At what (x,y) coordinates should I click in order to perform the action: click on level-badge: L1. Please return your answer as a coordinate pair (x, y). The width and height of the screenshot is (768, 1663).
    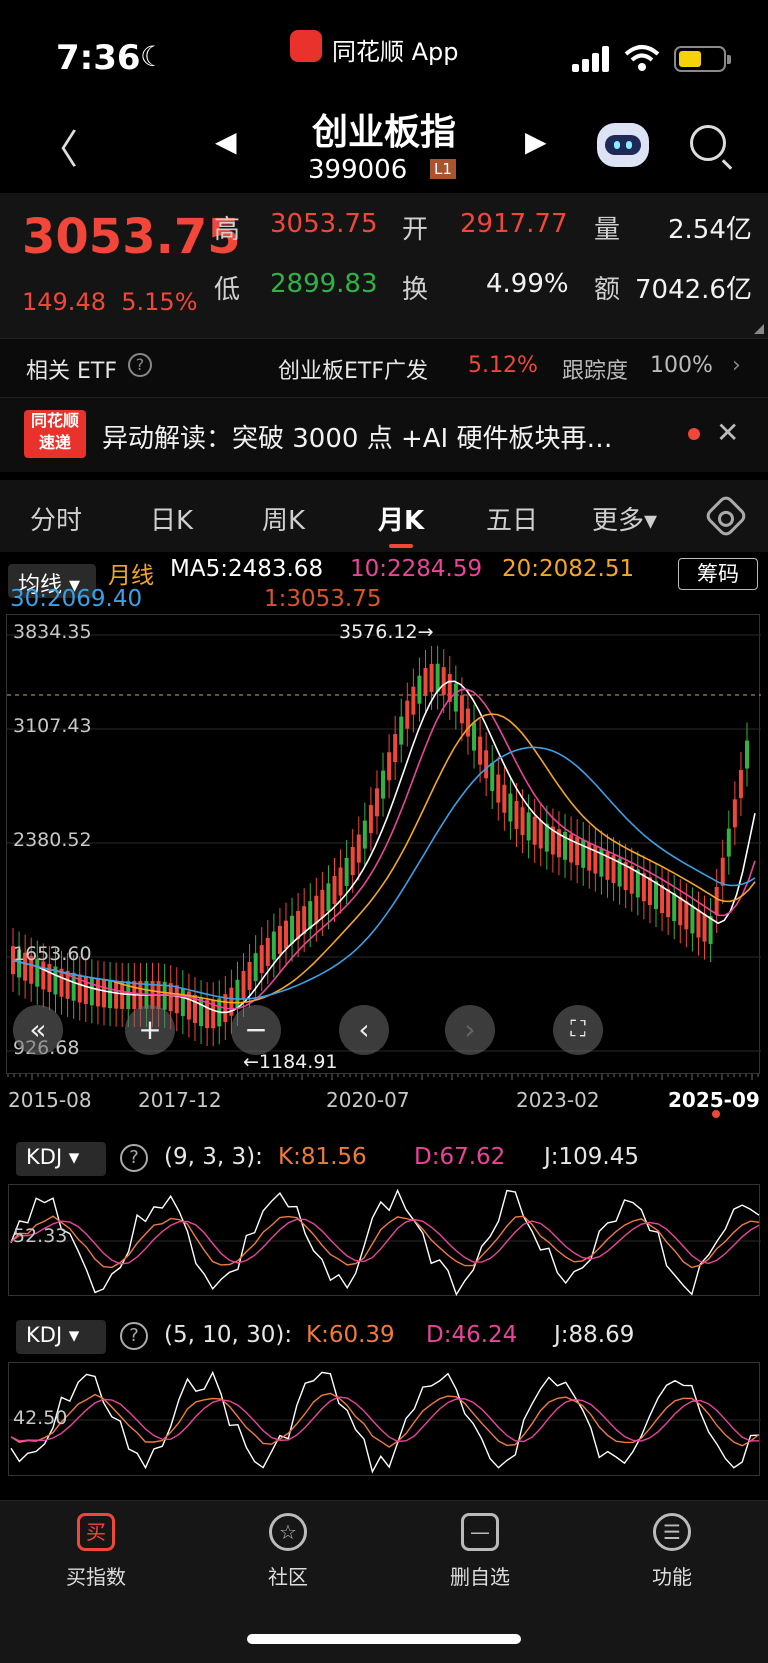
    Looking at the image, I should click on (443, 169).